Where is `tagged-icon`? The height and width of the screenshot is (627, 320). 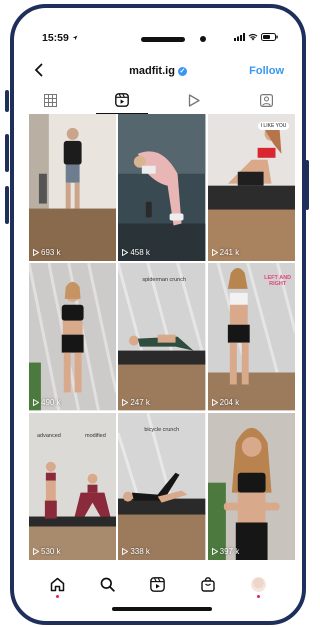
tagged-icon is located at coordinates (266, 100).